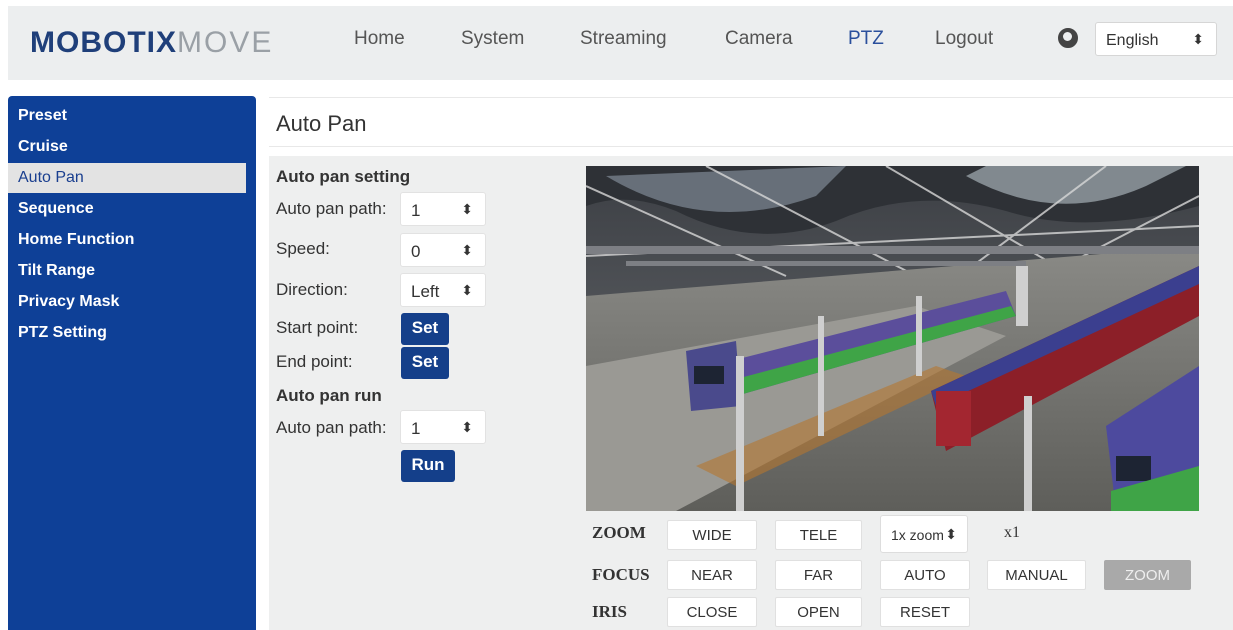  I want to click on sidebar-item-preset: Preset, so click(127, 116).